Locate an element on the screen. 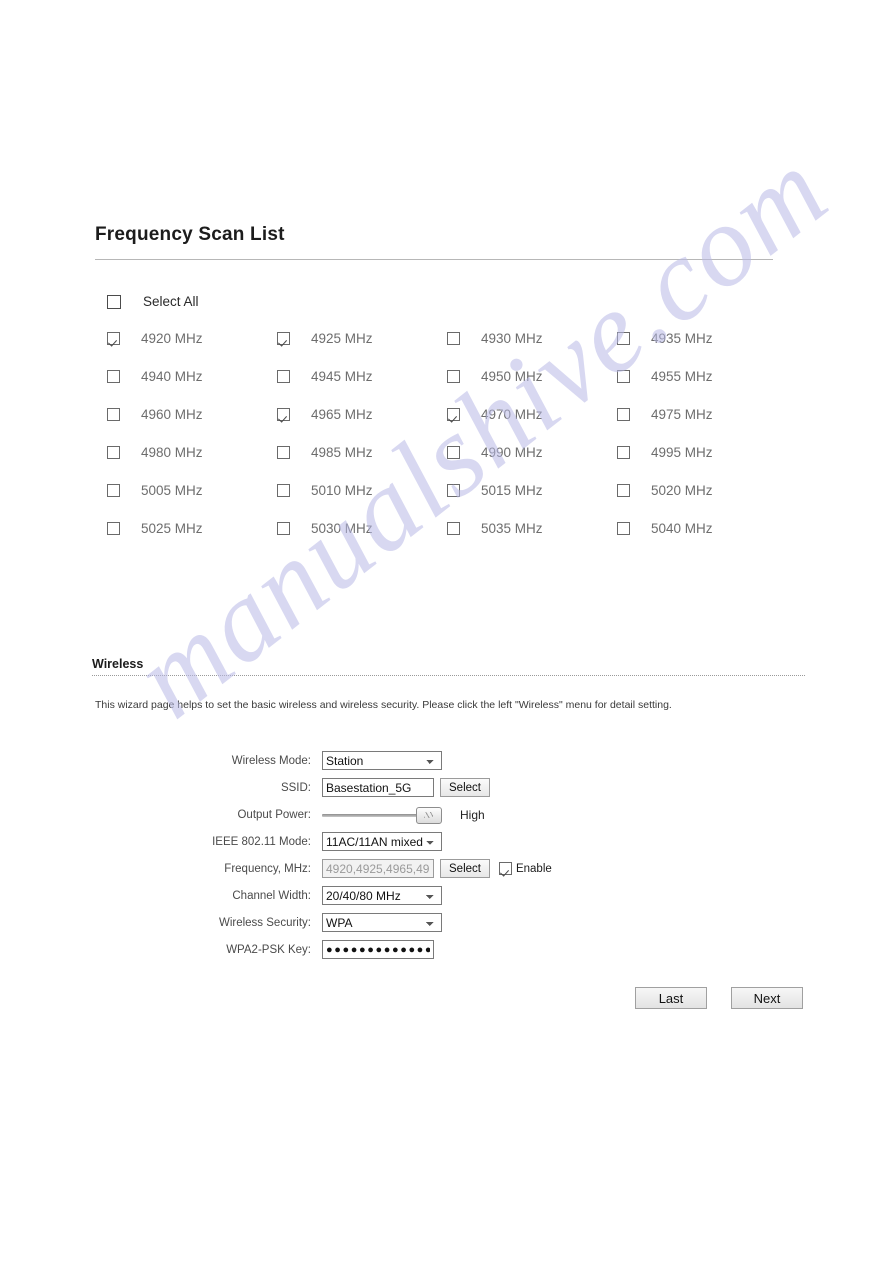 This screenshot has width=893, height=1263. frequency-item: 4985 MHz is located at coordinates (362, 452).